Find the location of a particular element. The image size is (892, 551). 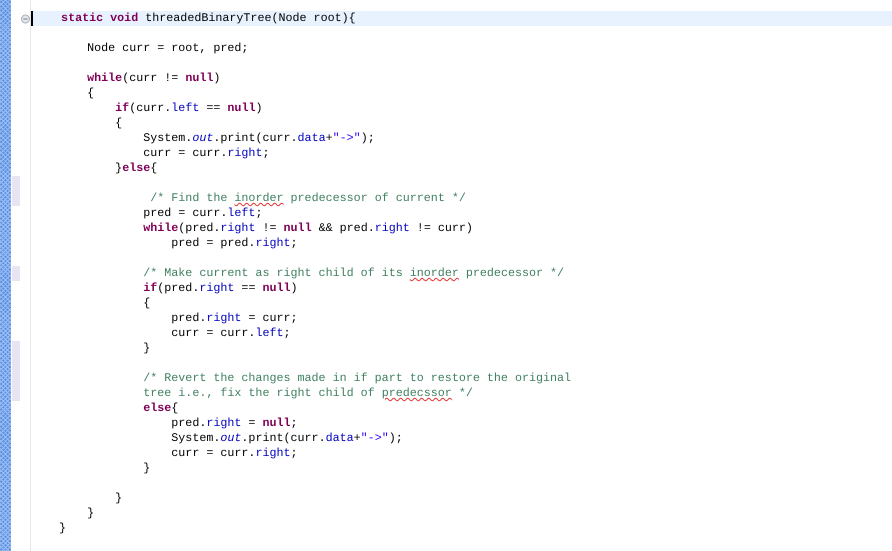

code-line: if(pred.right == null) is located at coordinates (220, 288).